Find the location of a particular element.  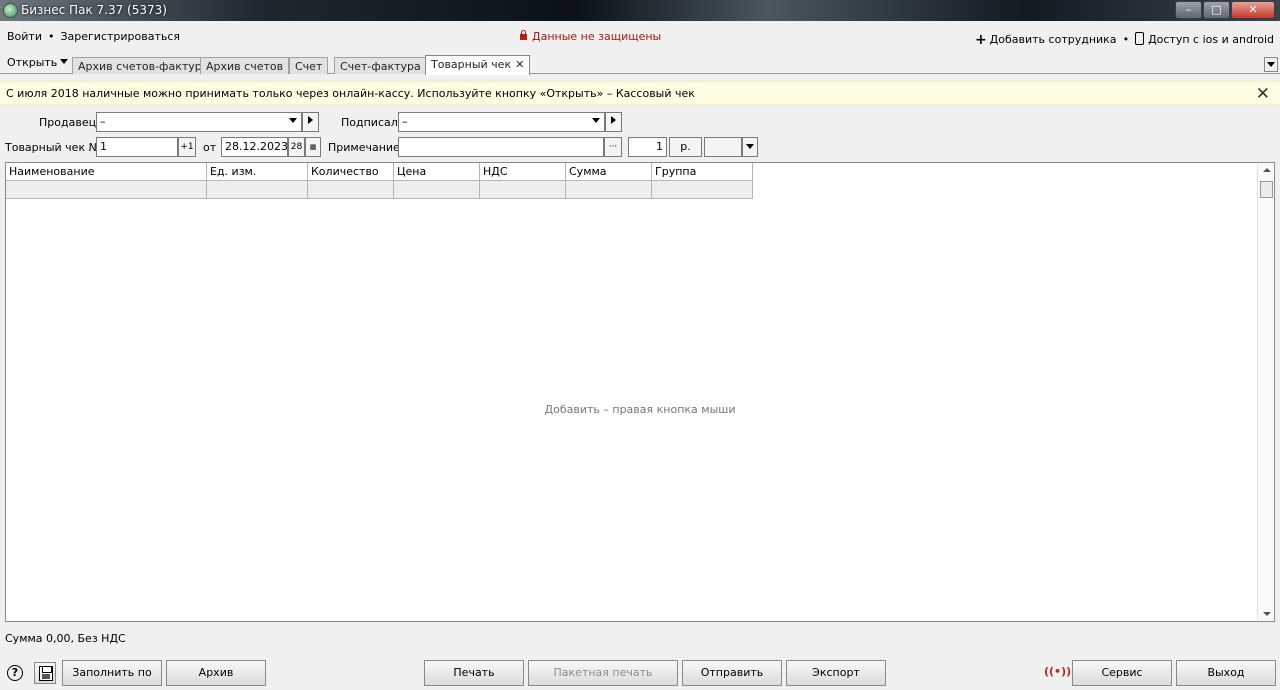

signed-open-button is located at coordinates (613, 122).